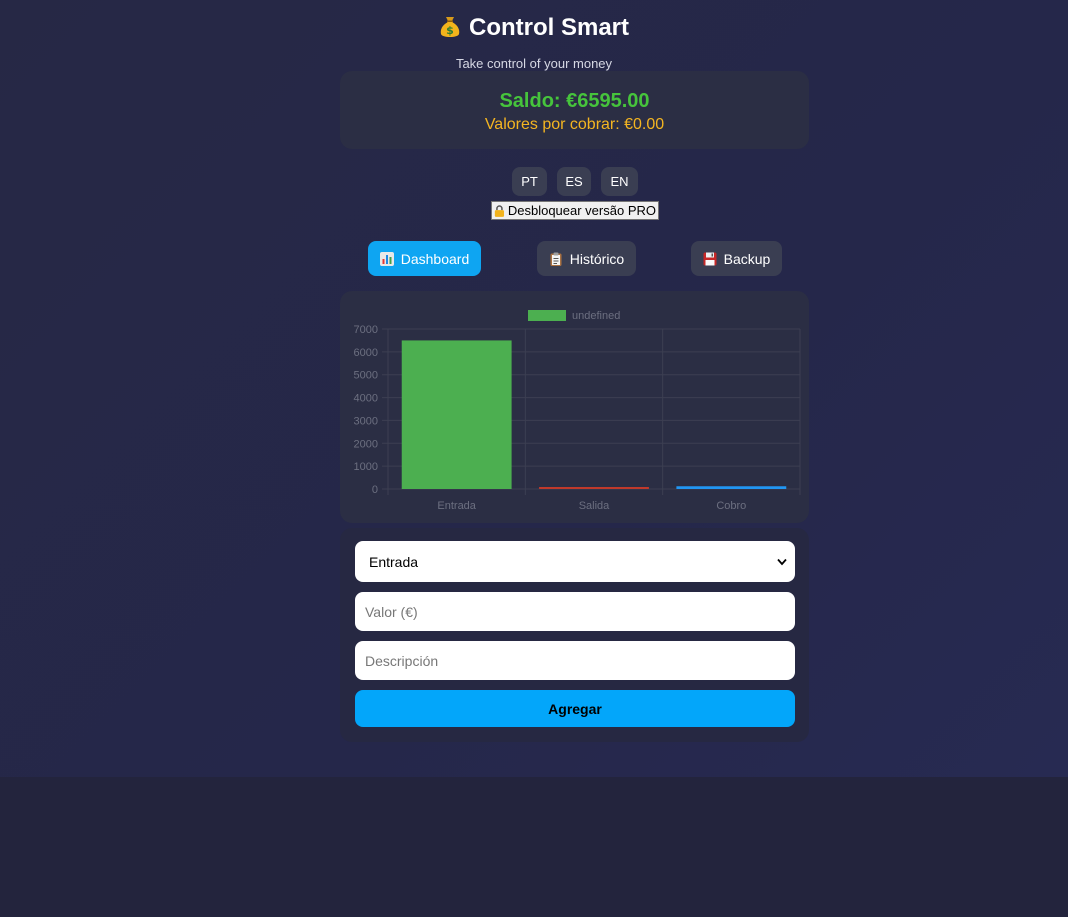 This screenshot has height=917, width=1068. What do you see at coordinates (456, 414) in the screenshot?
I see `bar-entrada` at bounding box center [456, 414].